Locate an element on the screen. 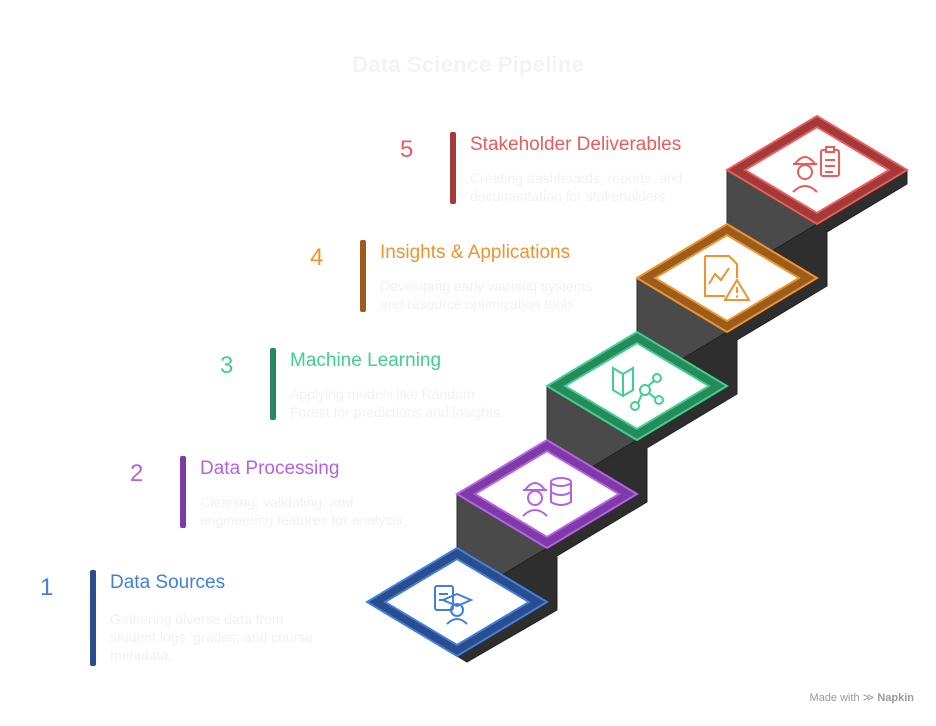 The width and height of the screenshot is (936, 726). credit-prefix: Made with is located at coordinates (834, 698).